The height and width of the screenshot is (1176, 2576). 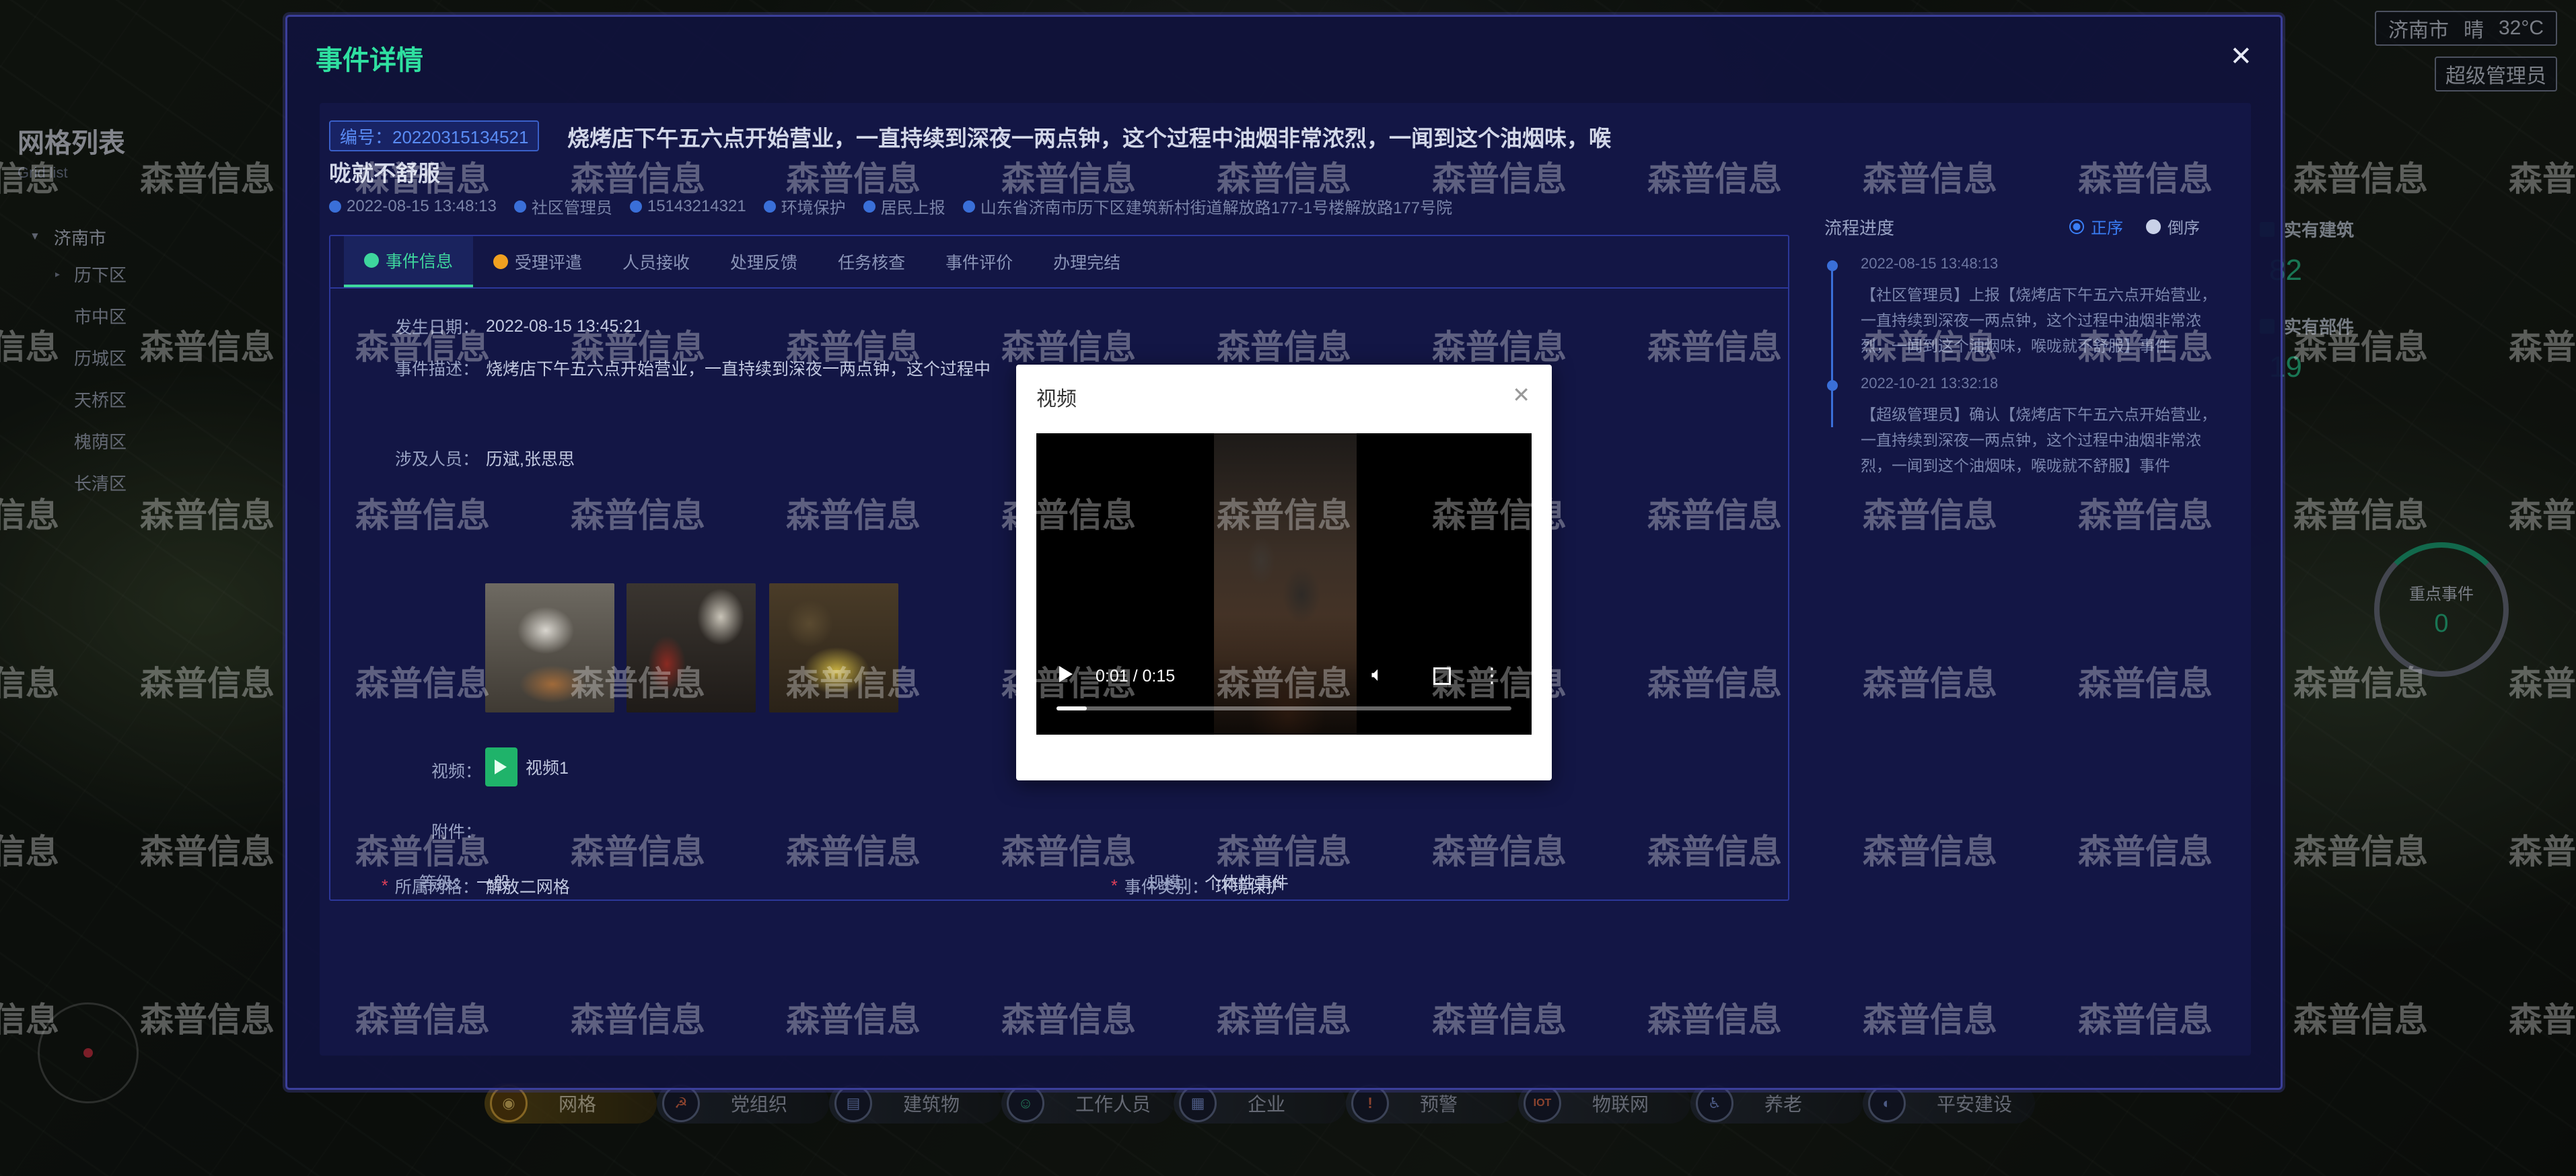 I want to click on order-asc-radio: 正序, so click(x=2096, y=227).